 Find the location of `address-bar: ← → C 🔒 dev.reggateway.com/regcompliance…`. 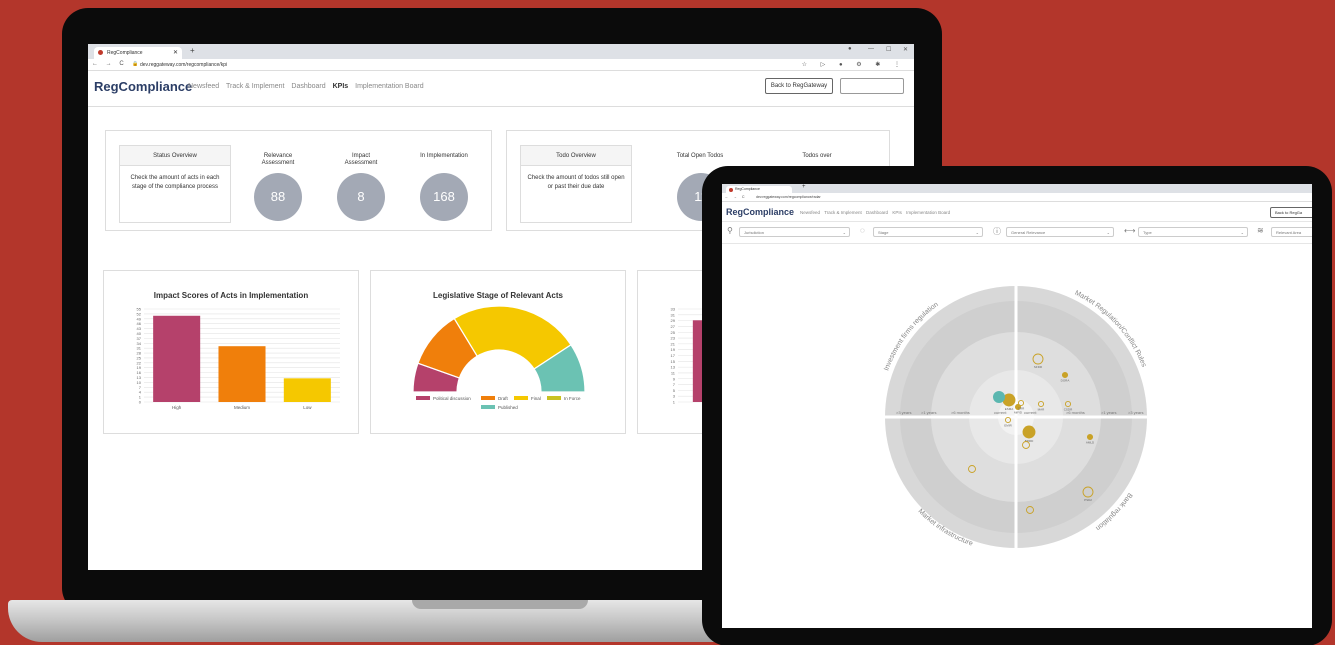

address-bar: ← → C 🔒 dev.reggateway.com/regcompliance… is located at coordinates (501, 65).